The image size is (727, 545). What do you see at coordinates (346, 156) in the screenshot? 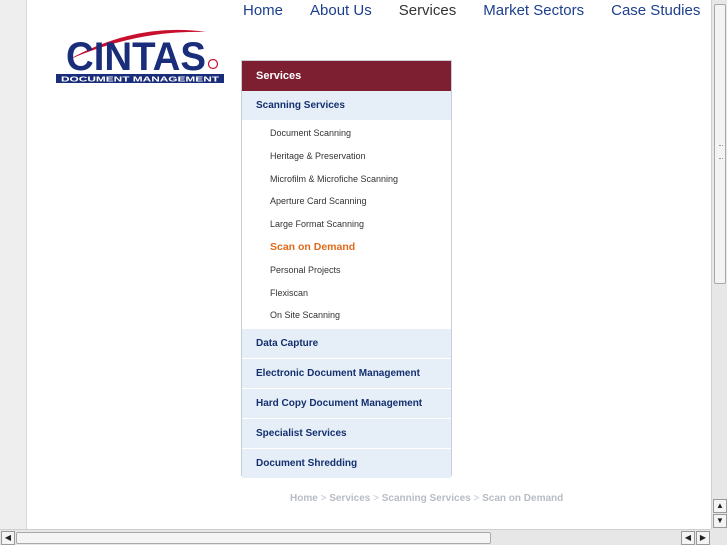
I see `menu-item-heritage-preservation: Heritage & Preservation` at bounding box center [346, 156].